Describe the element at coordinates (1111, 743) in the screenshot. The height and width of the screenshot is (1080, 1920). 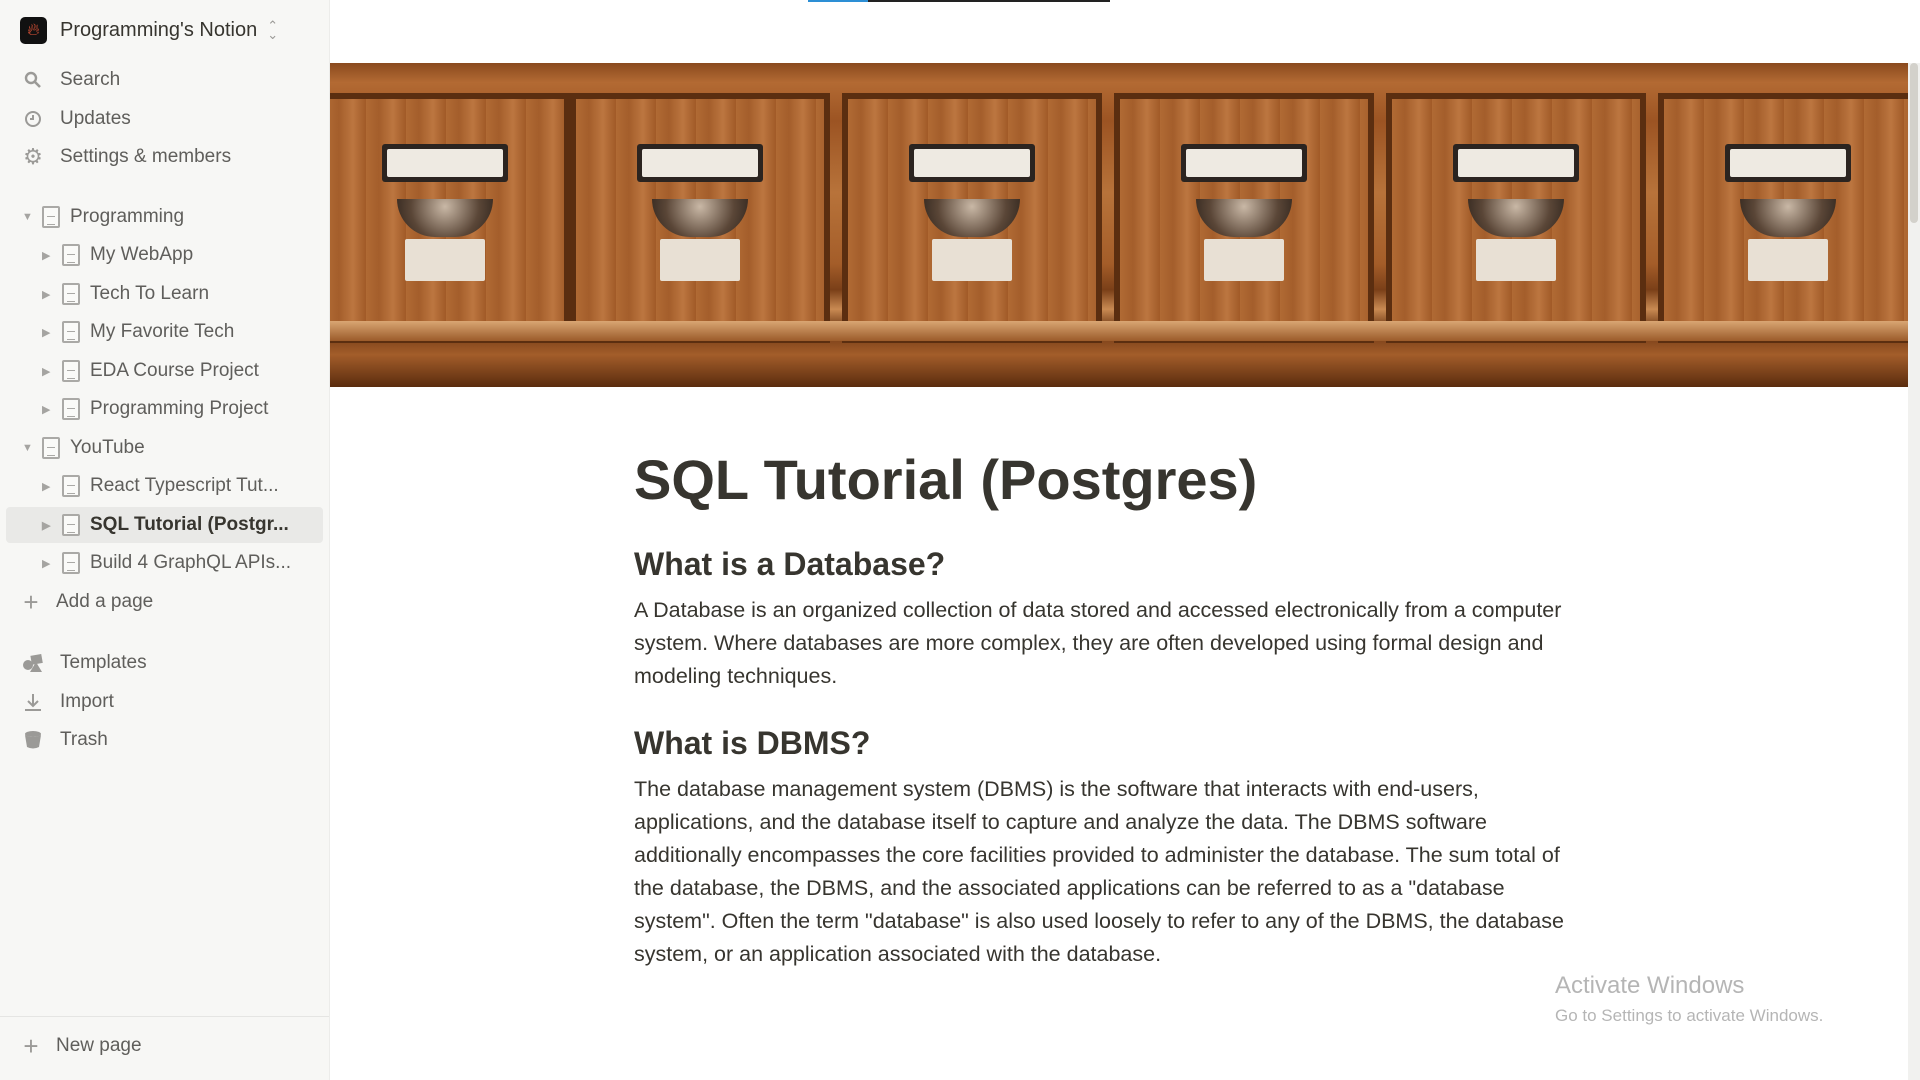
I see `section-heading: What is DBMS?` at that location.